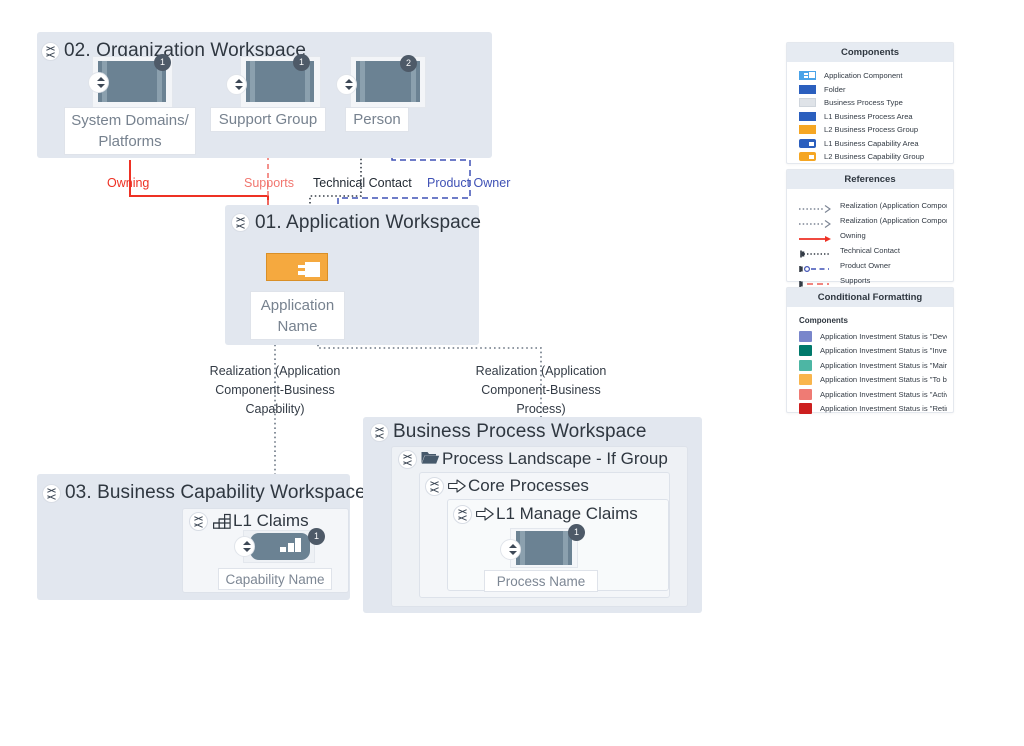 This screenshot has height=746, width=1024. Describe the element at coordinates (805, 380) in the screenshot. I see `swatch-investment-to-be-phased-out` at that location.